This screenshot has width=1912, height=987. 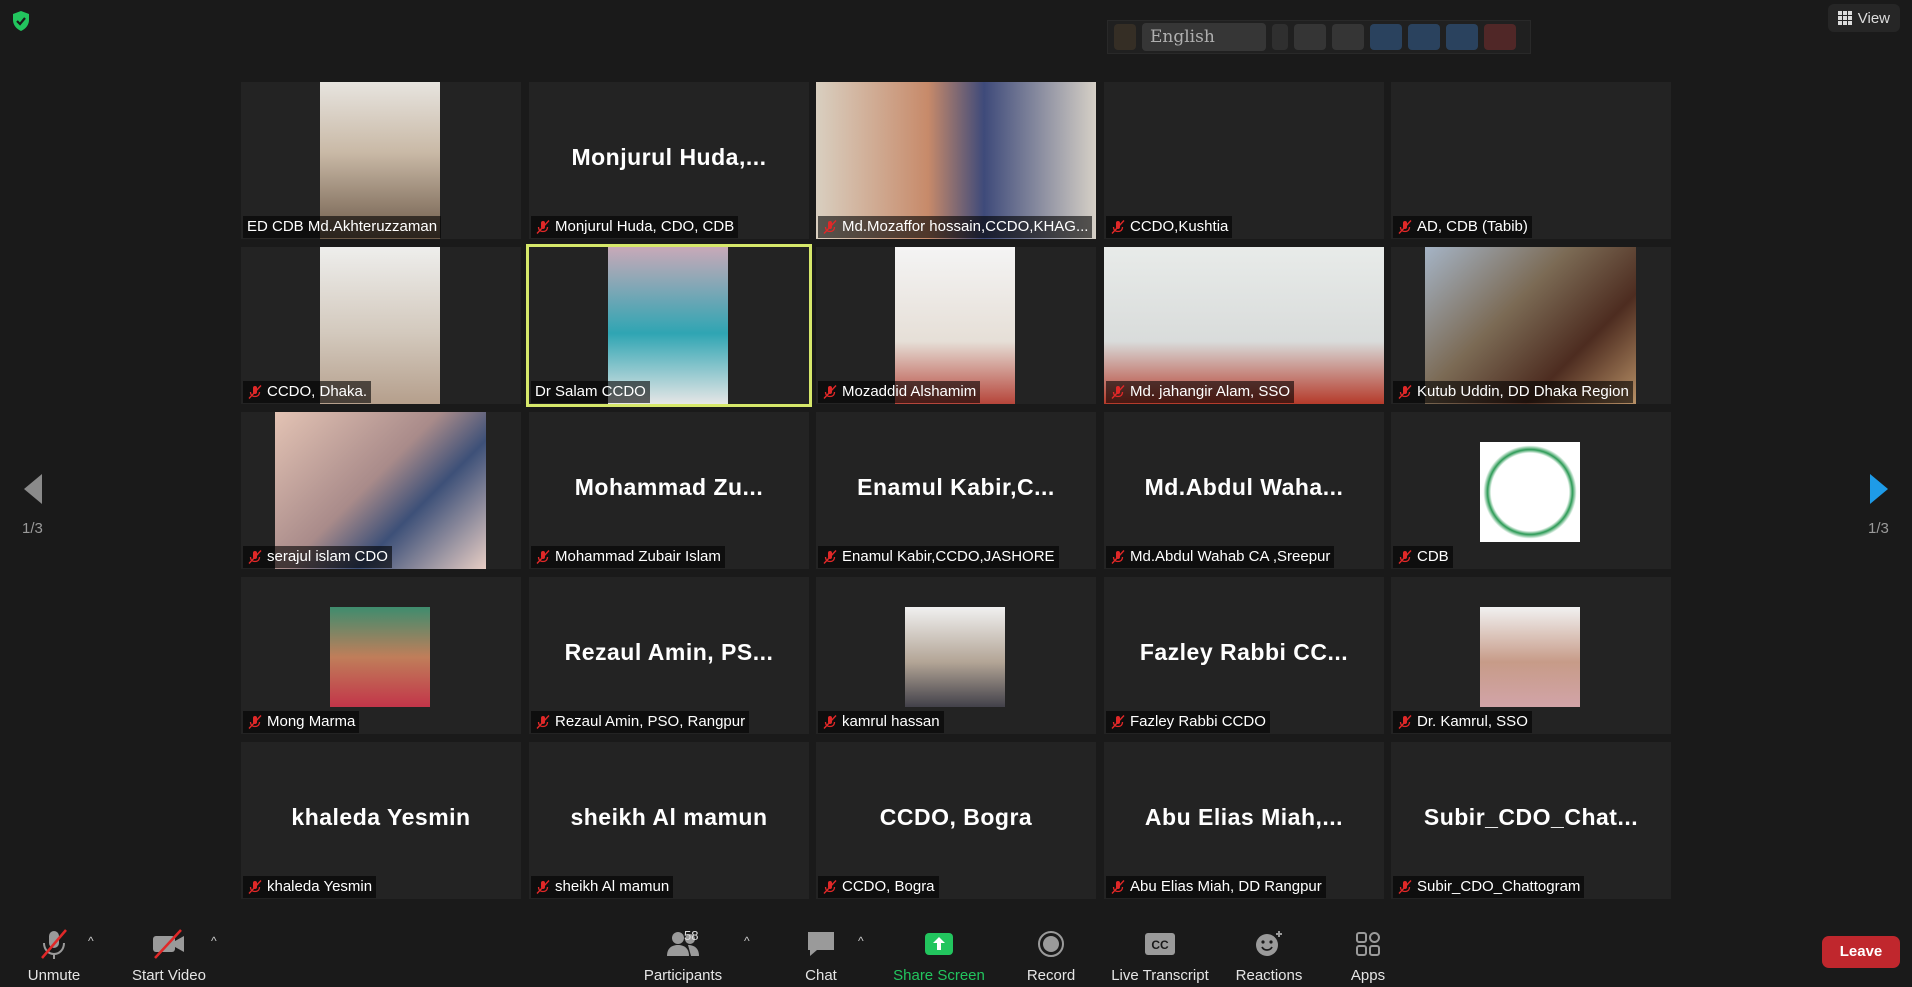 What do you see at coordinates (956, 820) in the screenshot?
I see `participant-tile: CCDO, Bogra CCDO, Bogra` at bounding box center [956, 820].